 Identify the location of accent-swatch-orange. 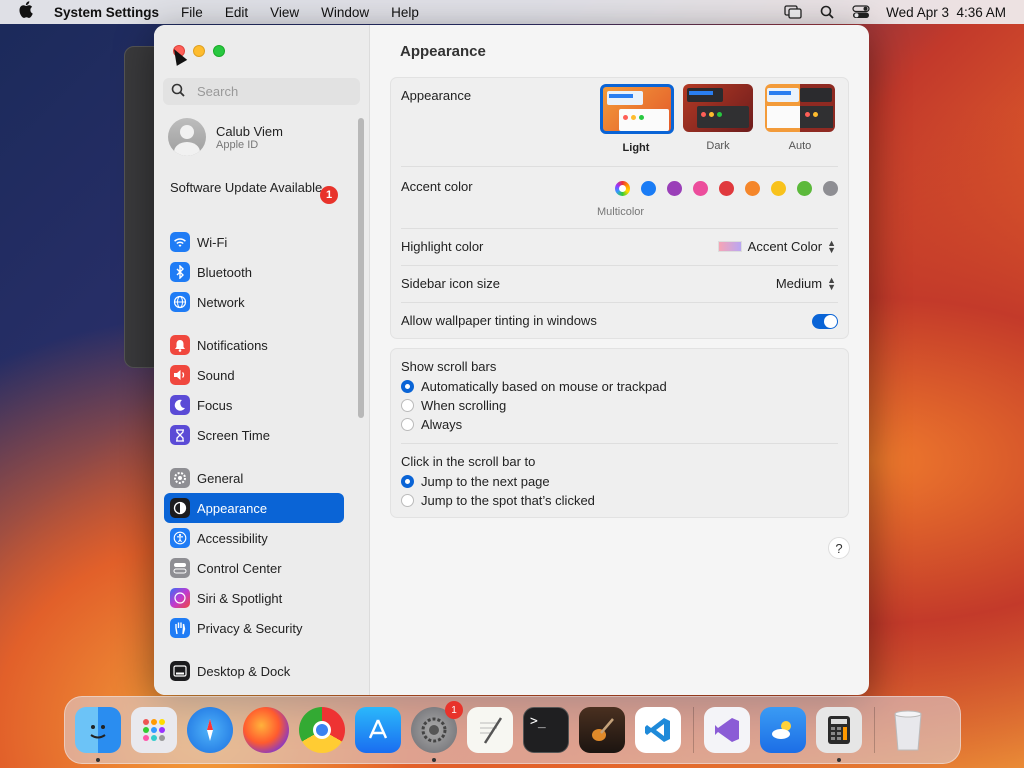
(752, 188).